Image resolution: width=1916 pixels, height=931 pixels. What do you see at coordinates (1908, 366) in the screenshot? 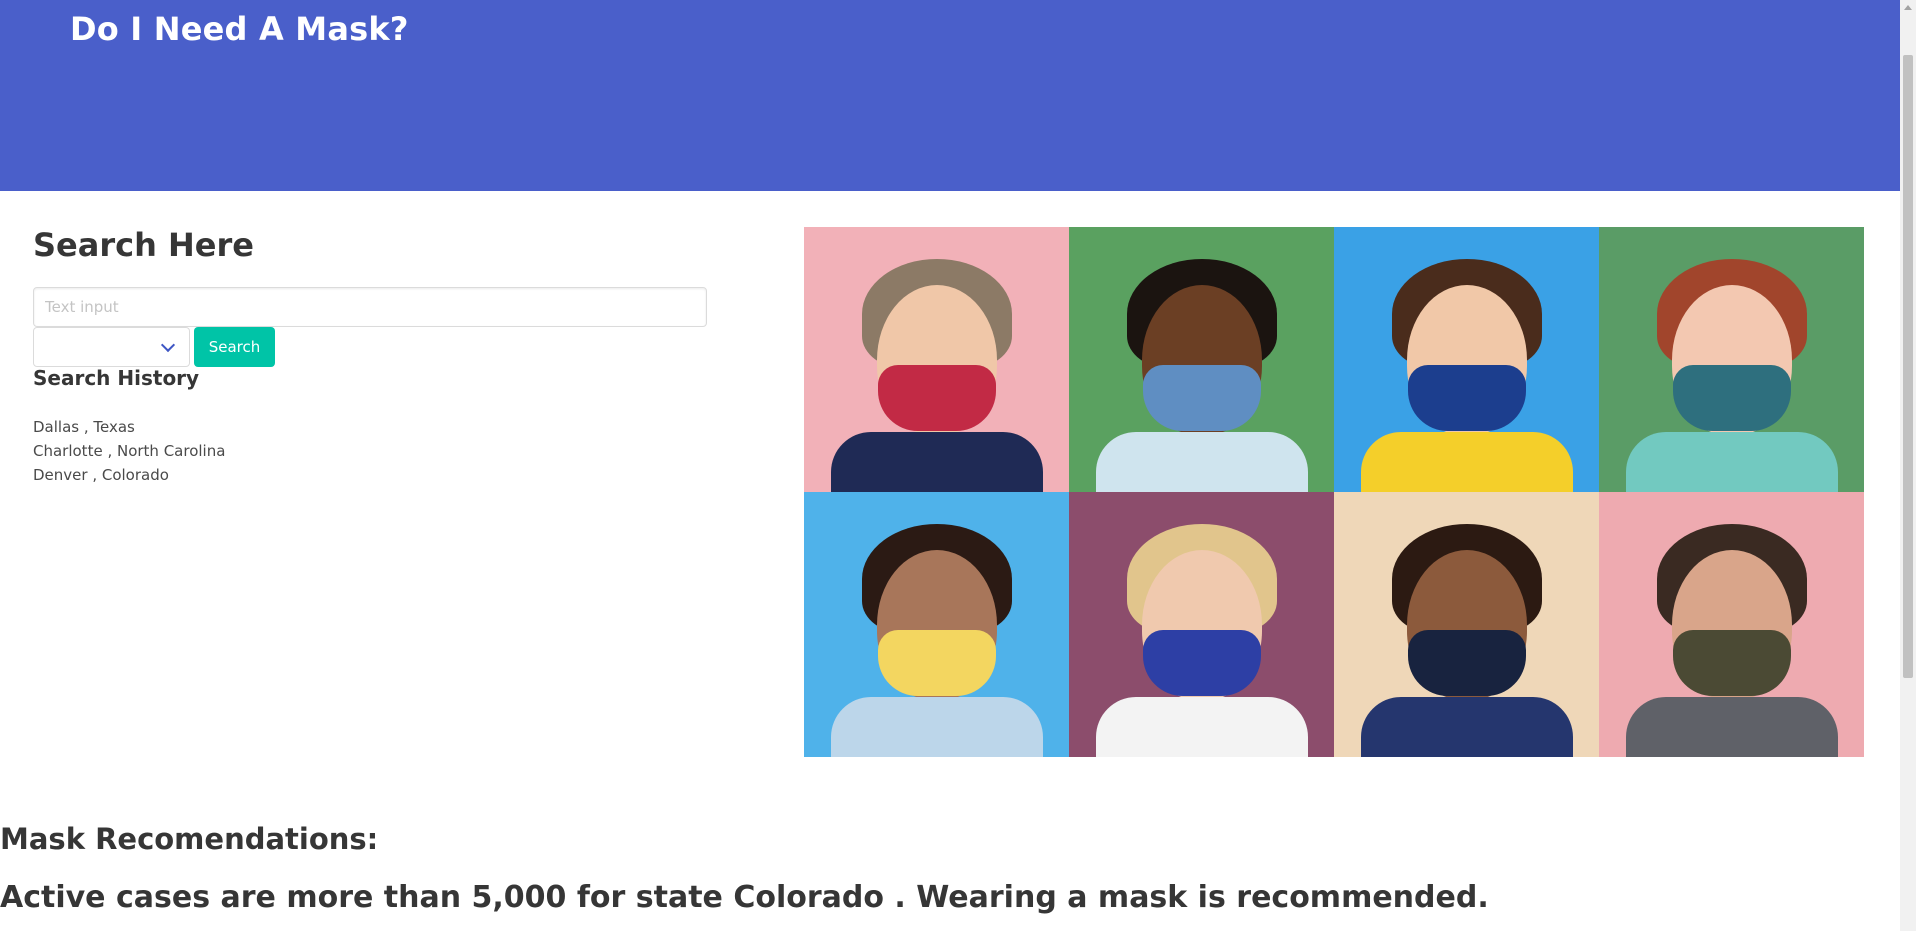
I see `scrollbar-thumb` at bounding box center [1908, 366].